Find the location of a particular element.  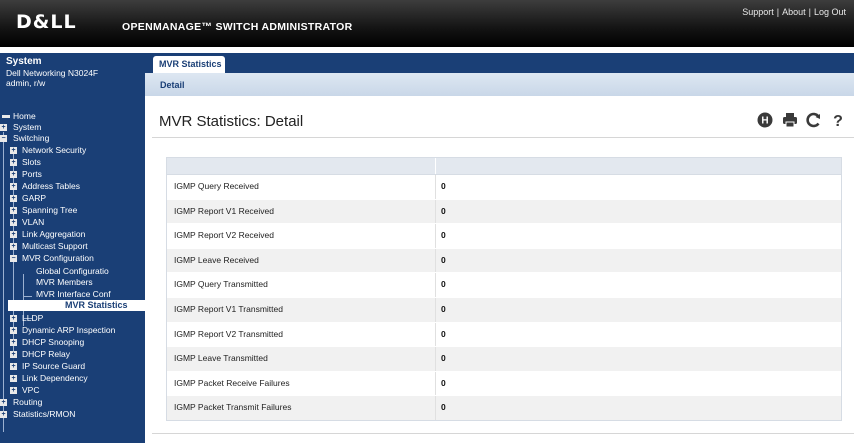

nav-label: Dynamic ARP Inspection is located at coordinates (69, 330).